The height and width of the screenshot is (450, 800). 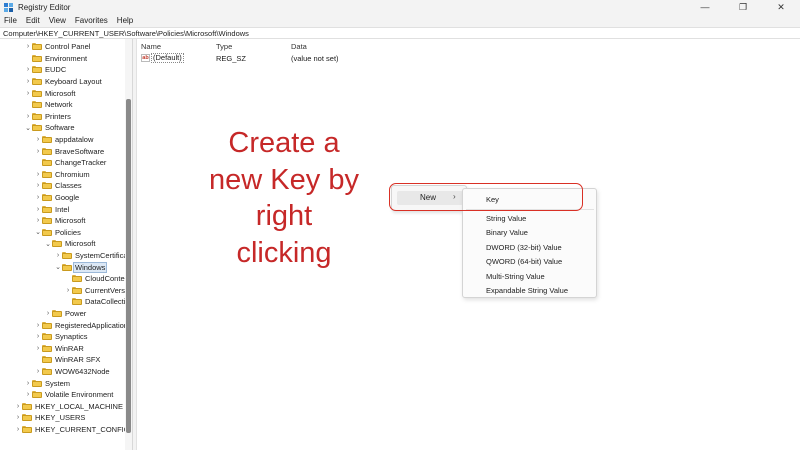 What do you see at coordinates (524, 247) in the screenshot?
I see `submenu-dword-value: DWORD (32-bit) Value` at bounding box center [524, 247].